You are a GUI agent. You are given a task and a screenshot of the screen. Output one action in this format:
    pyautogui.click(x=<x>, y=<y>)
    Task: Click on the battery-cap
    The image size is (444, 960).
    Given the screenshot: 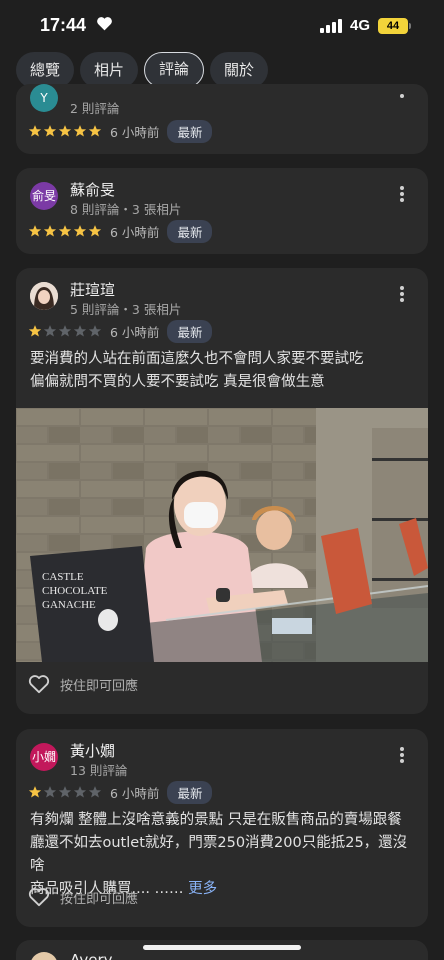 What is the action you would take?
    pyautogui.click(x=410, y=26)
    